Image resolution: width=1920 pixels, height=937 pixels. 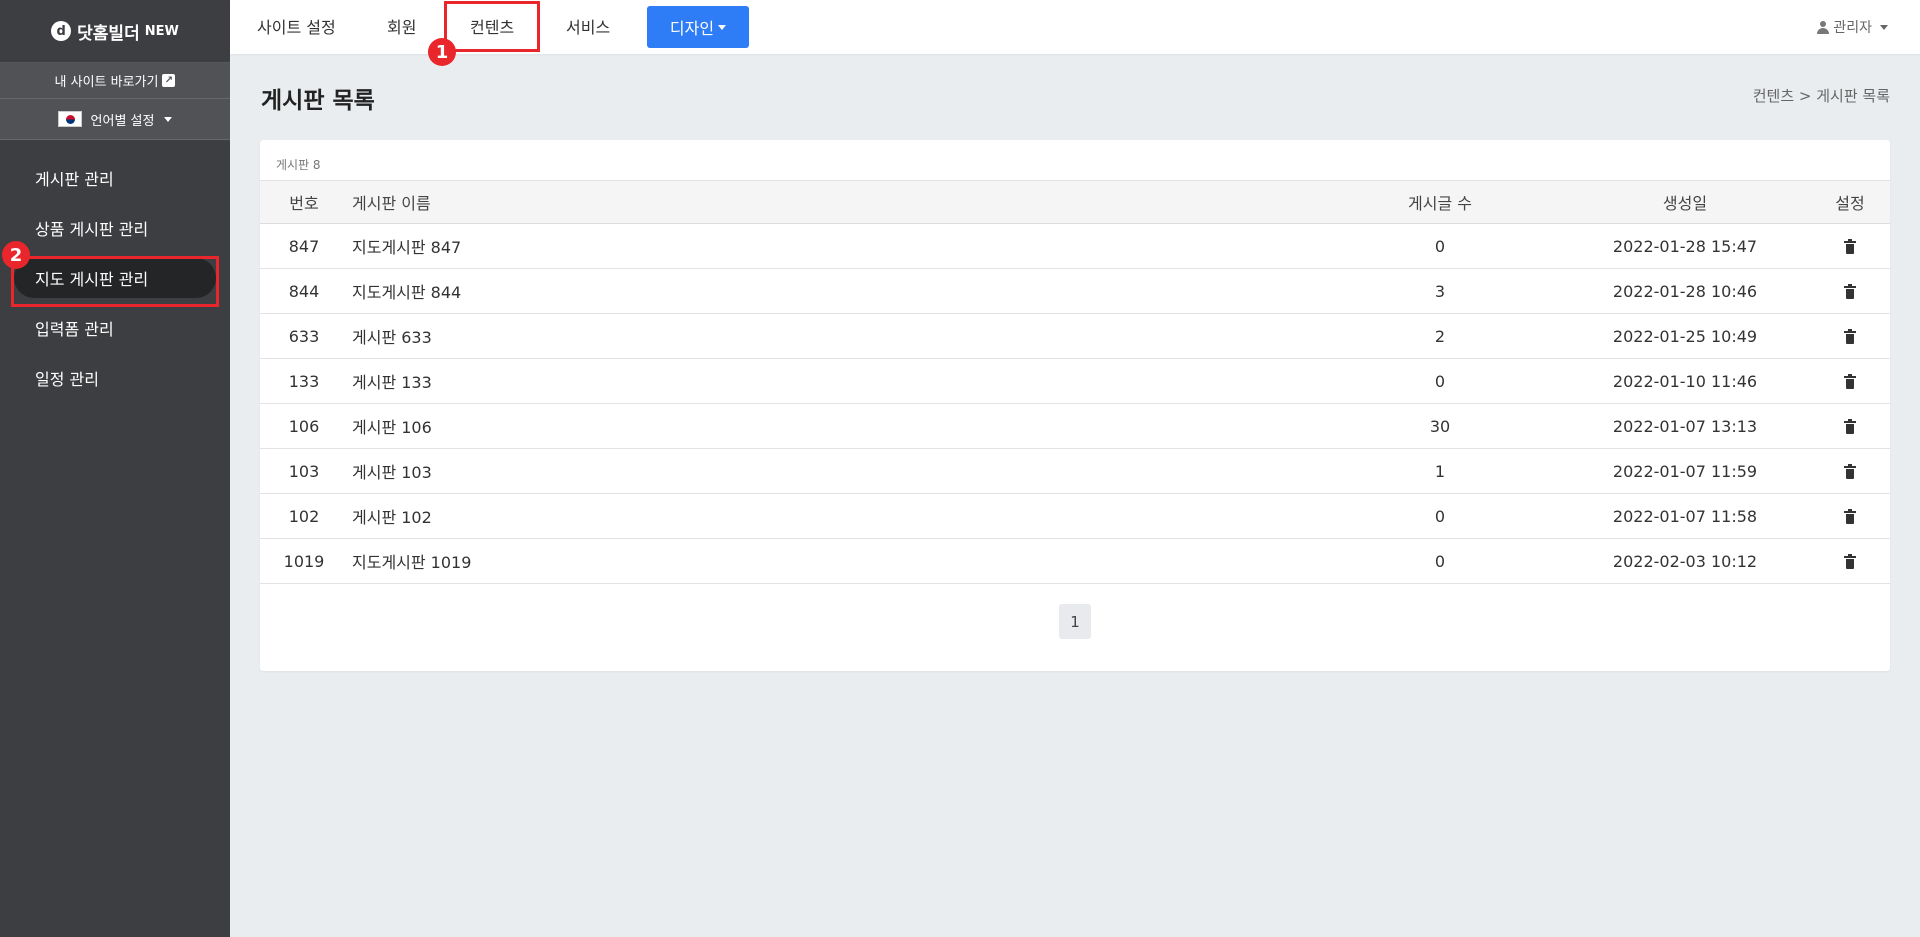 I want to click on column-header-date: 생성일, so click(x=1685, y=202).